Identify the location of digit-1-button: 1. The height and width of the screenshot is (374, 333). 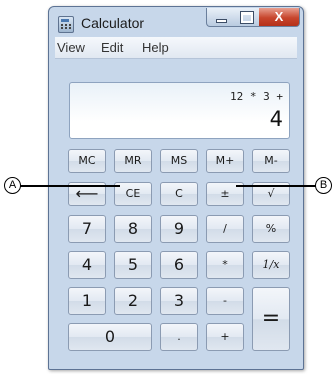
(87, 301).